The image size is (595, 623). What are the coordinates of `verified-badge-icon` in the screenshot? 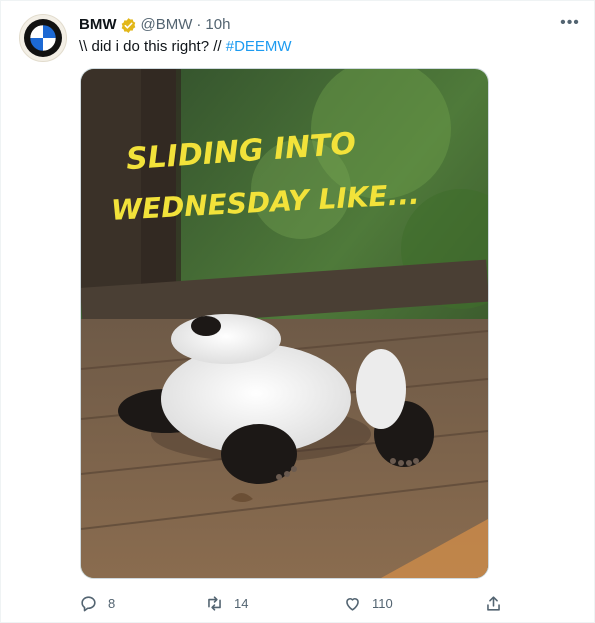 It's located at (128, 25).